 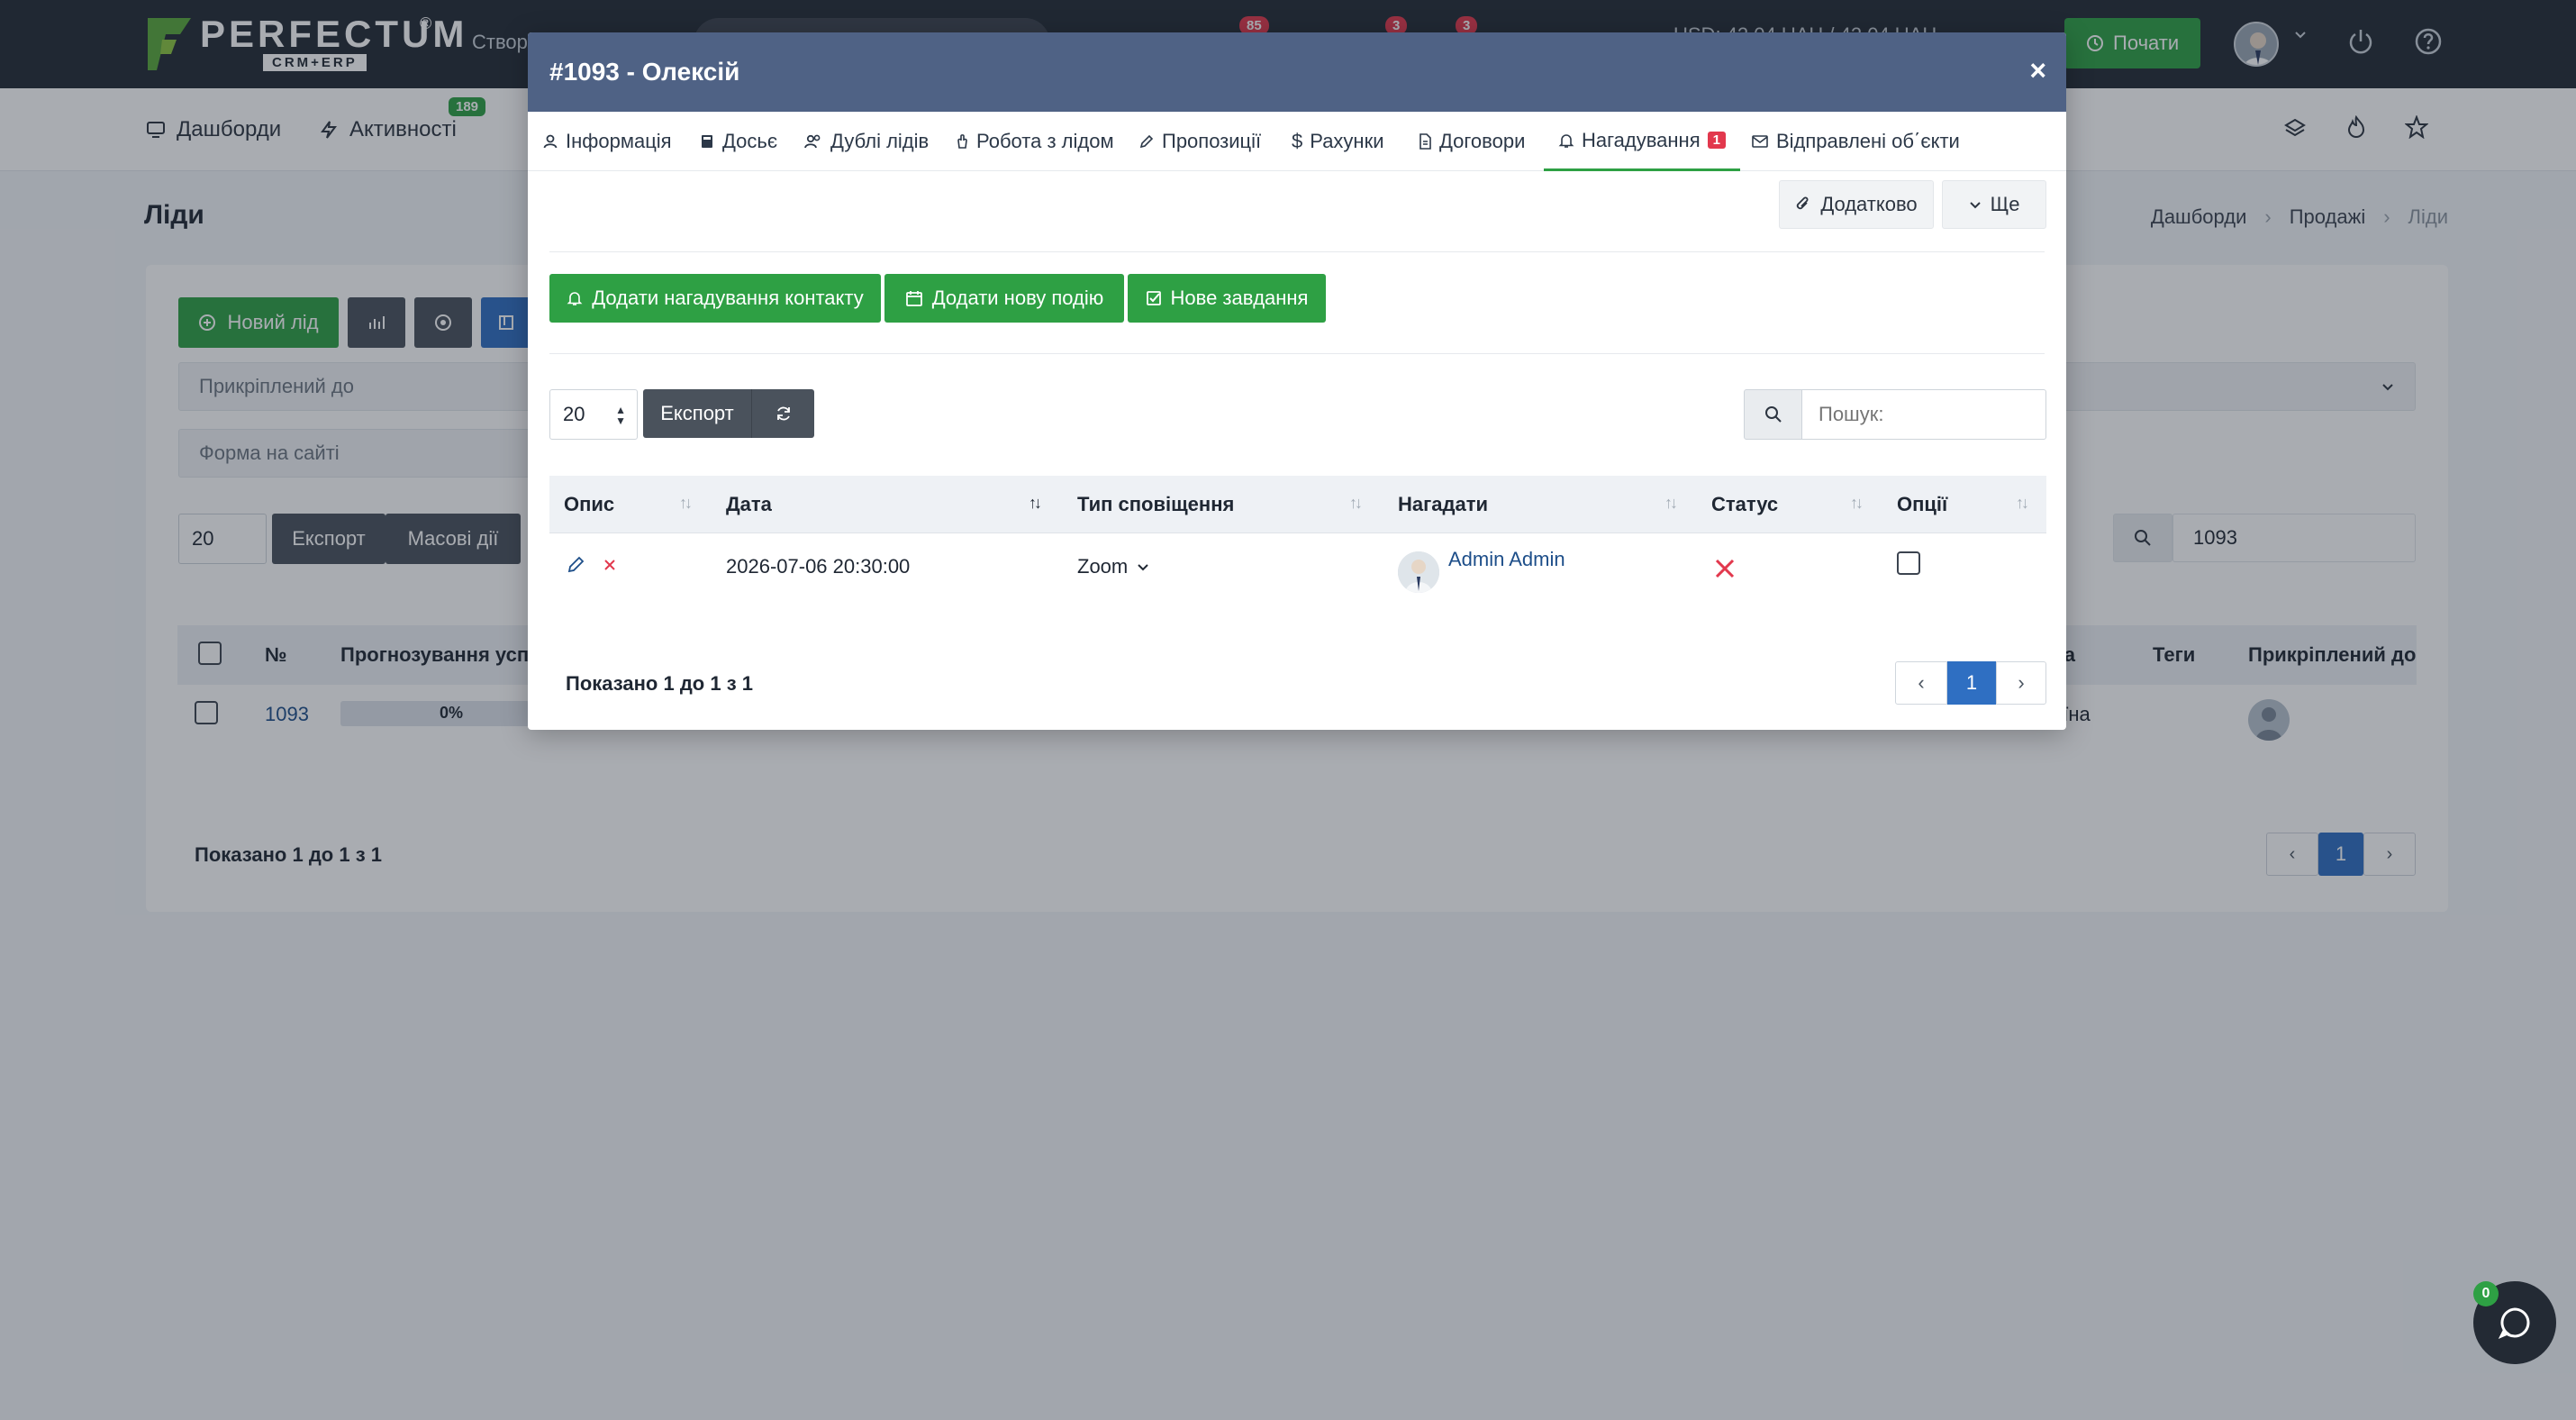 What do you see at coordinates (1045, 141) in the screenshot?
I see `tab-label: Робота з лідом` at bounding box center [1045, 141].